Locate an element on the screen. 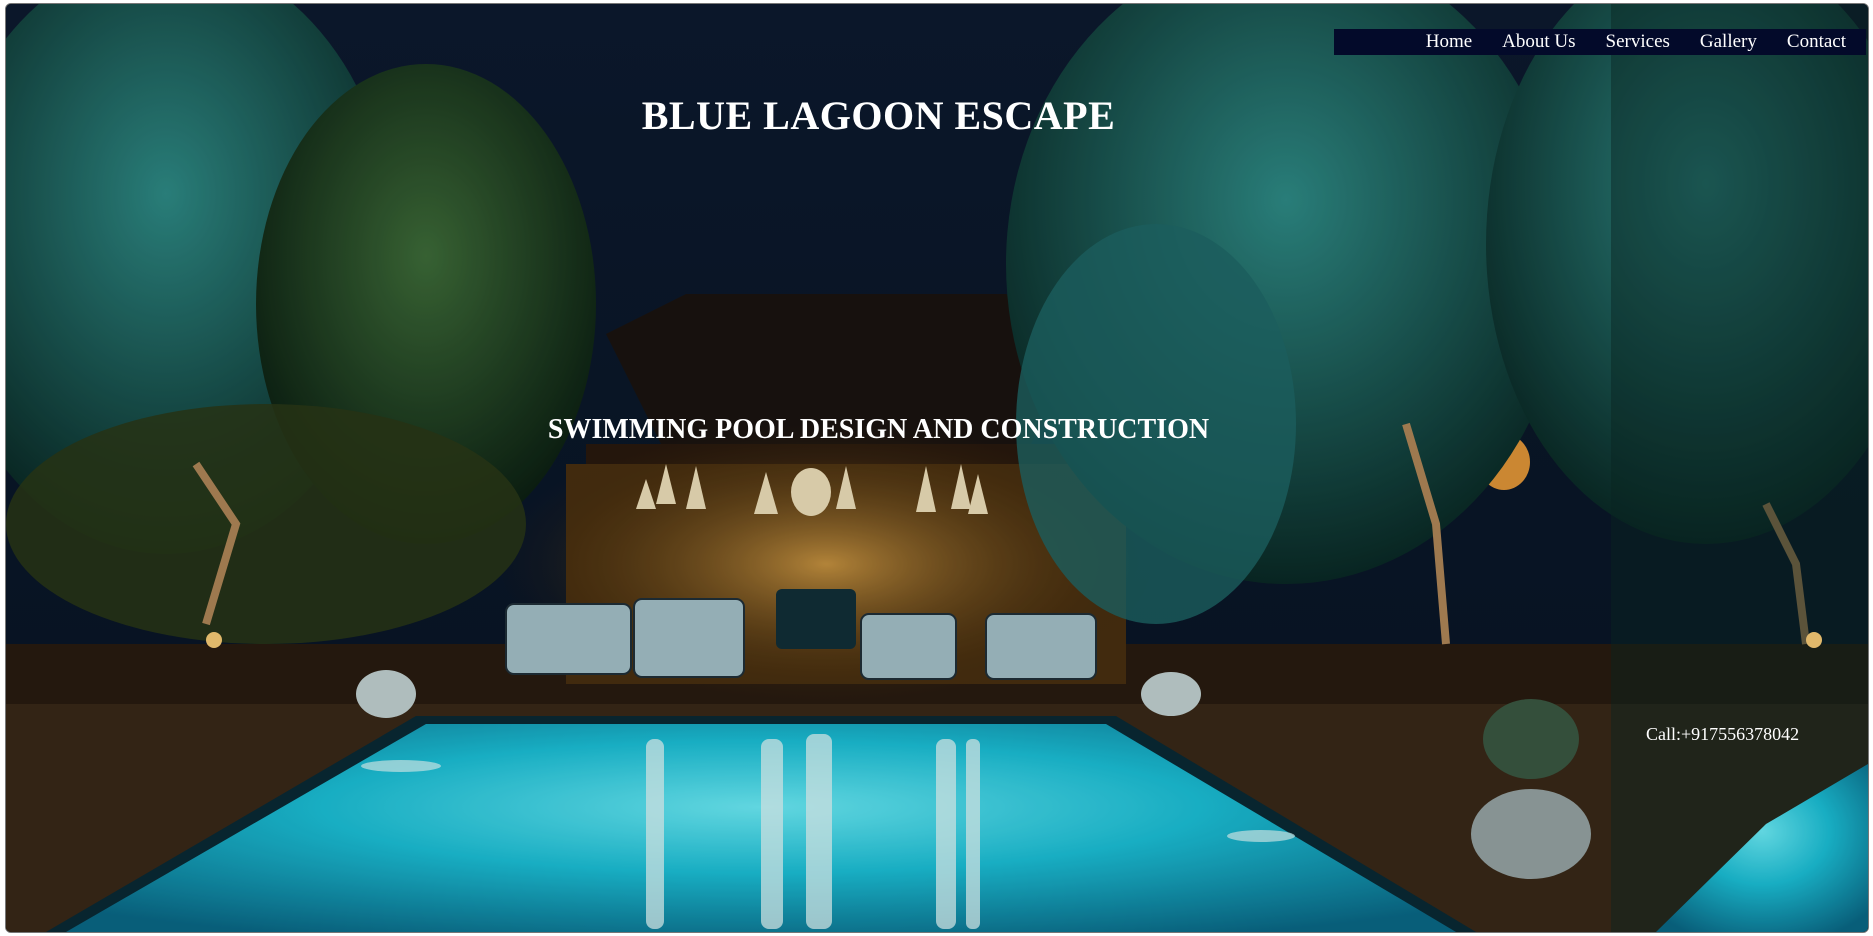 The height and width of the screenshot is (936, 1873). nav-home-link: Home is located at coordinates (1449, 42).